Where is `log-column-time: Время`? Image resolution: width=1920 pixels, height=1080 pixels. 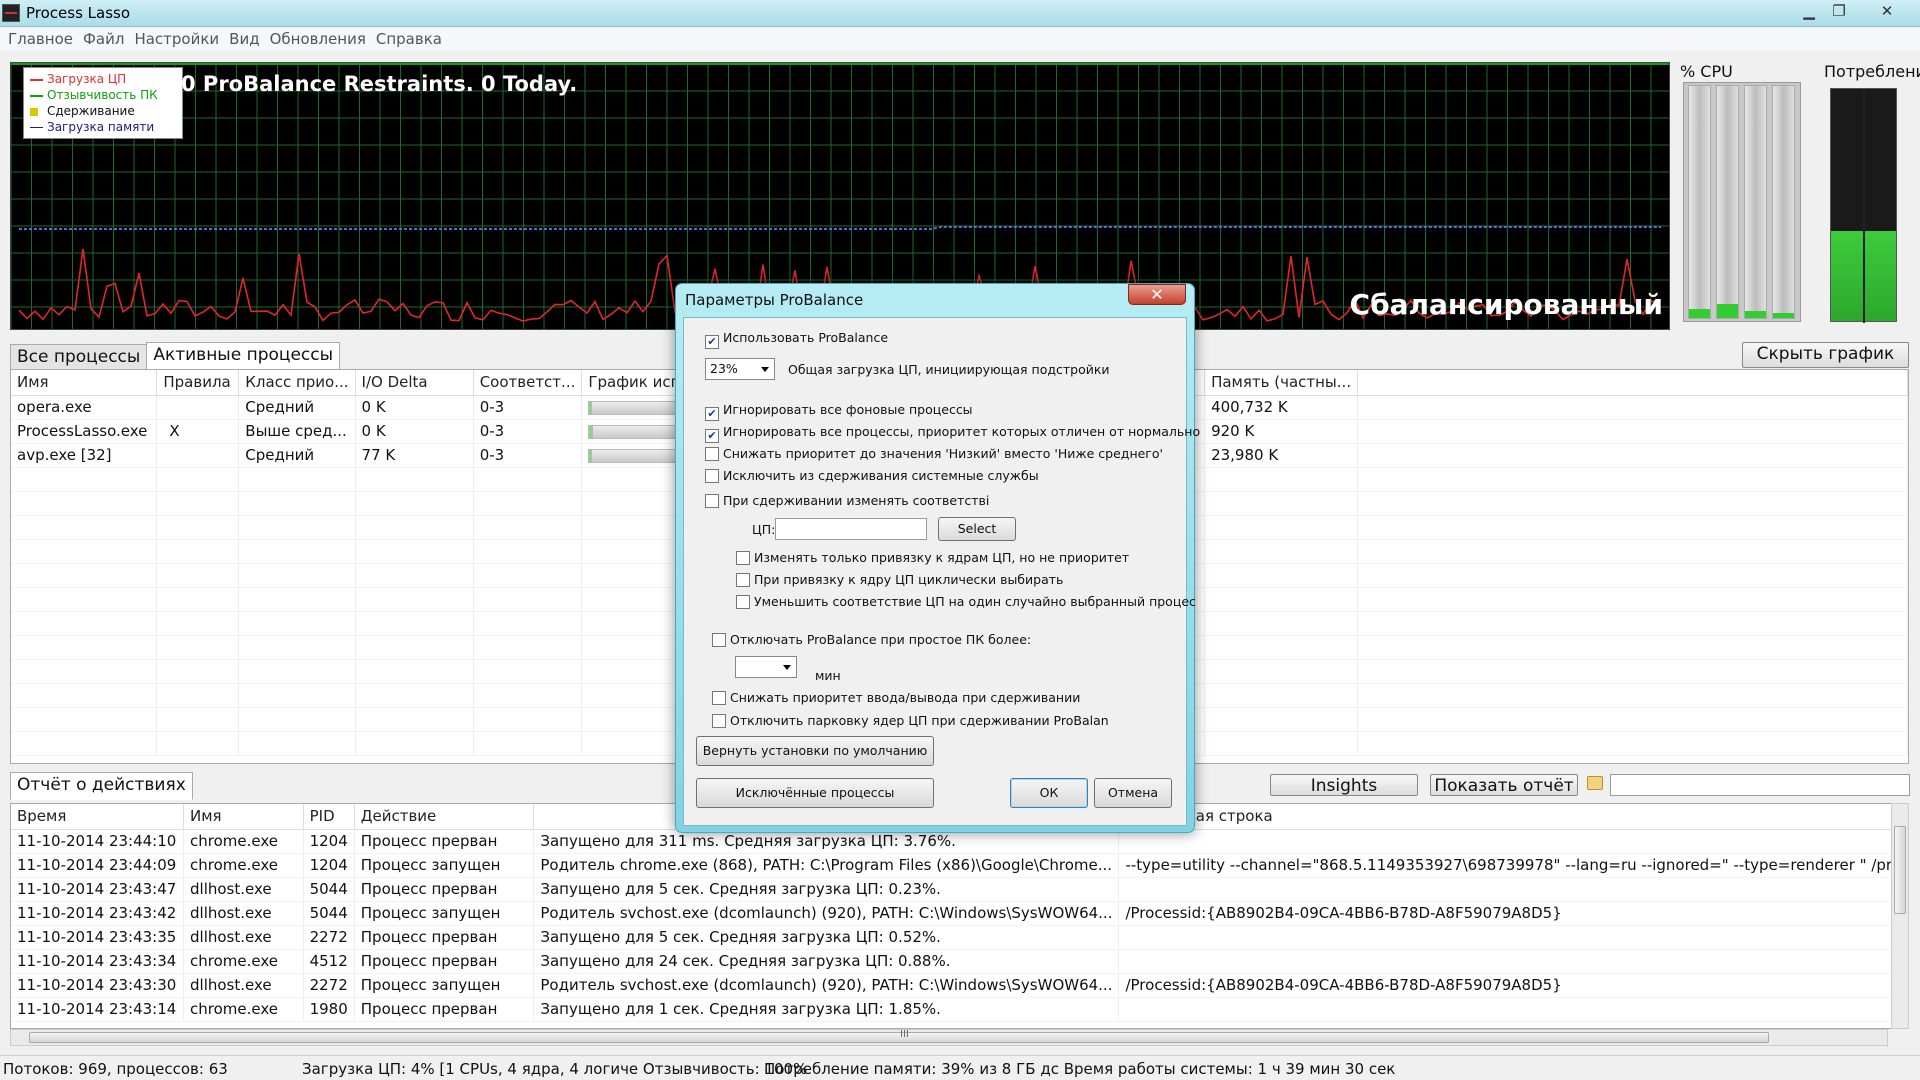
log-column-time: Время is located at coordinates (97, 817).